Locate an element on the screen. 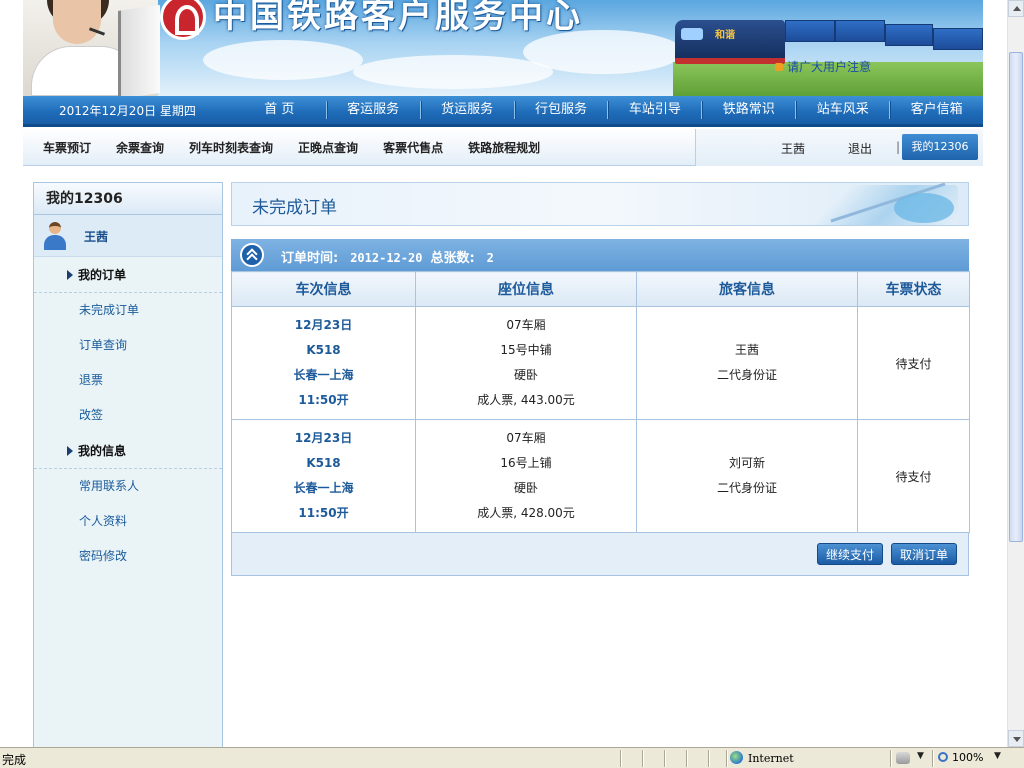  zoom-level: 100% is located at coordinates (968, 757).